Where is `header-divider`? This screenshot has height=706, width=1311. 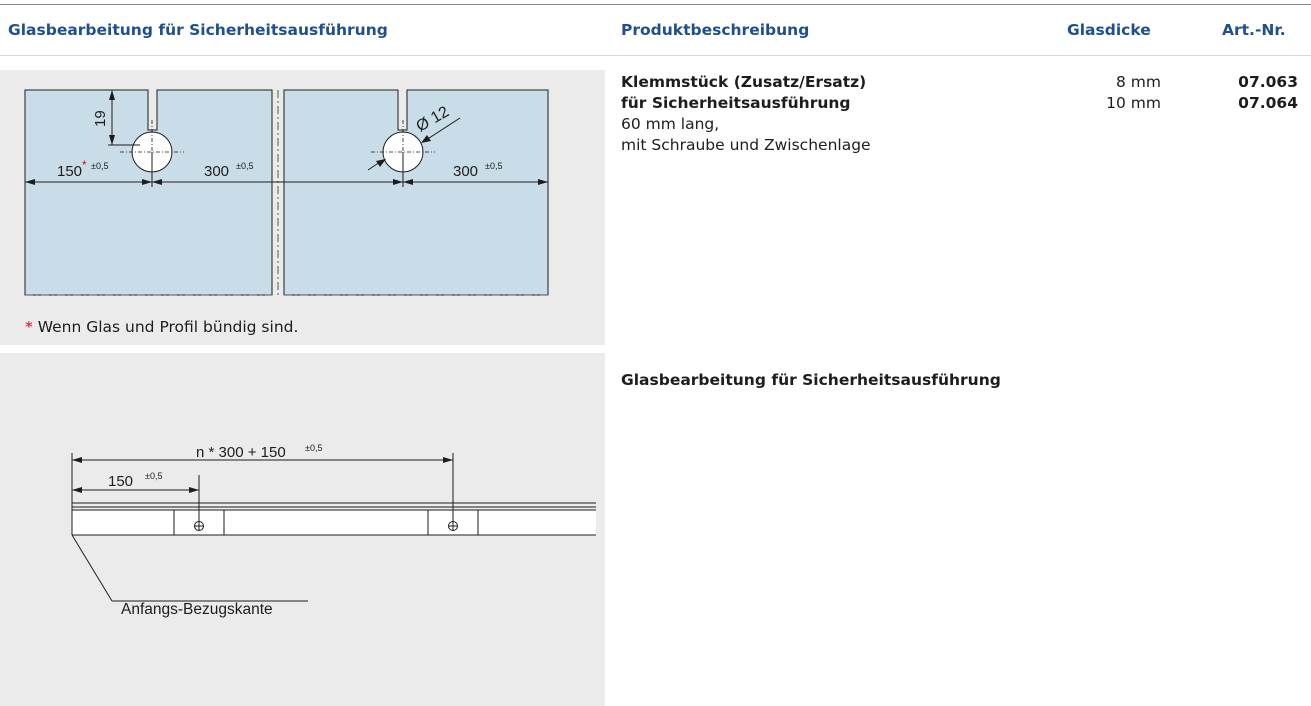 header-divider is located at coordinates (655, 55).